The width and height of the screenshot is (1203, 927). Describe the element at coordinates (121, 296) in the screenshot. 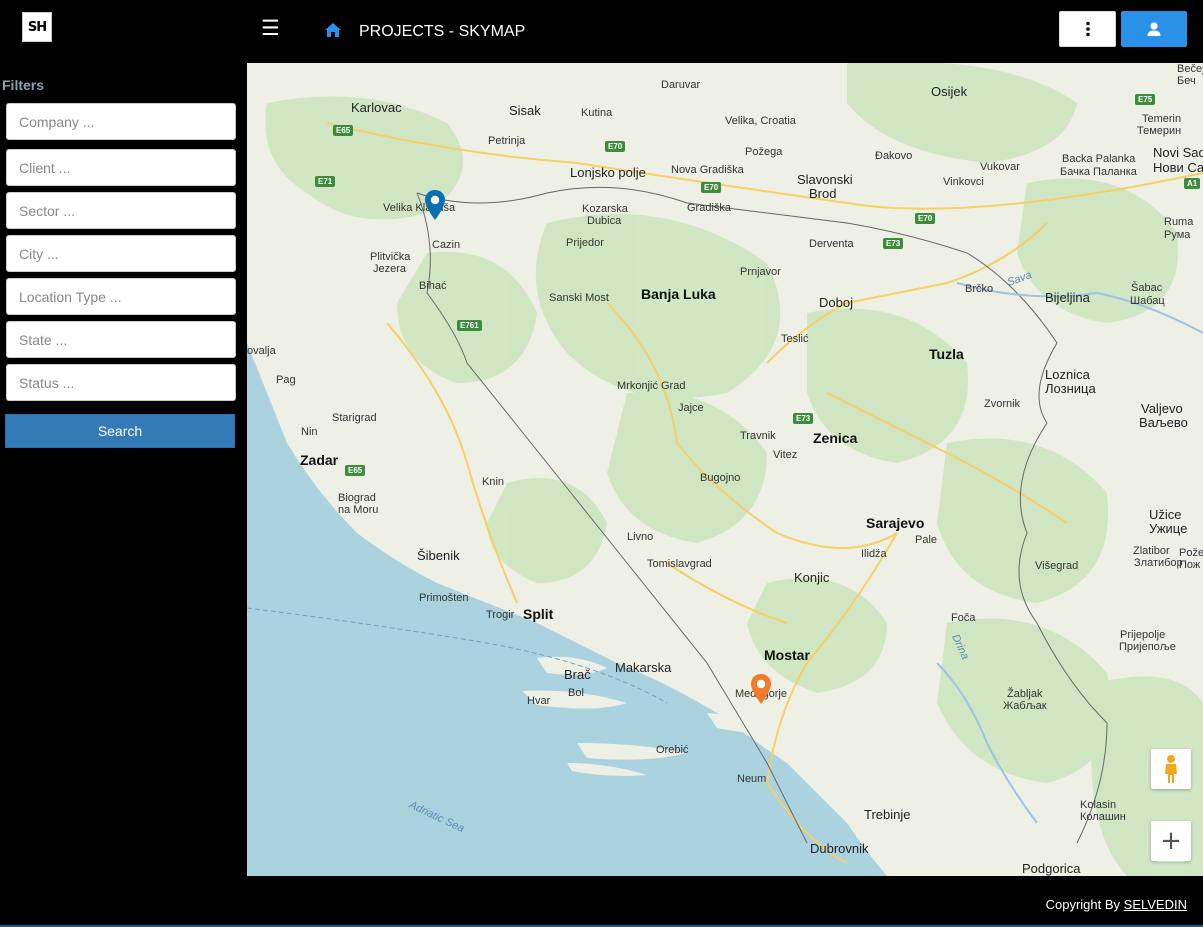

I see `location-type-filter-input` at that location.